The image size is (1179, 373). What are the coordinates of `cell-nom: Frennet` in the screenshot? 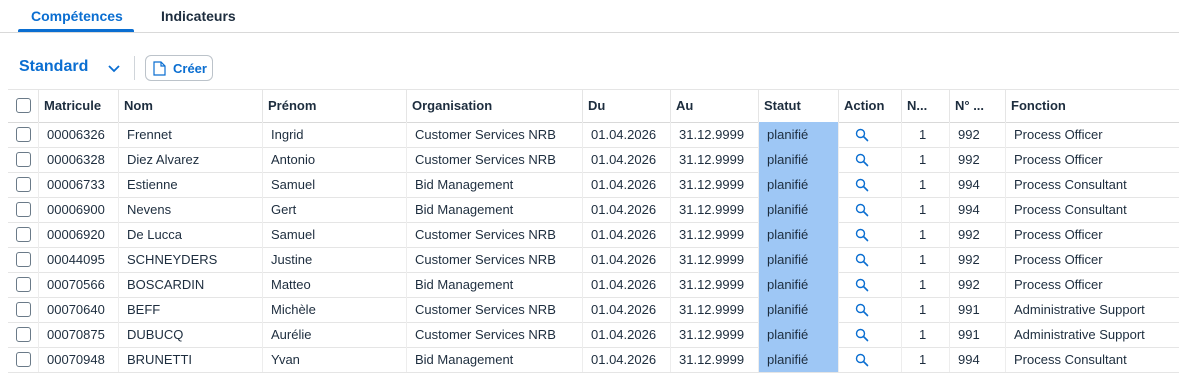 It's located at (190, 134).